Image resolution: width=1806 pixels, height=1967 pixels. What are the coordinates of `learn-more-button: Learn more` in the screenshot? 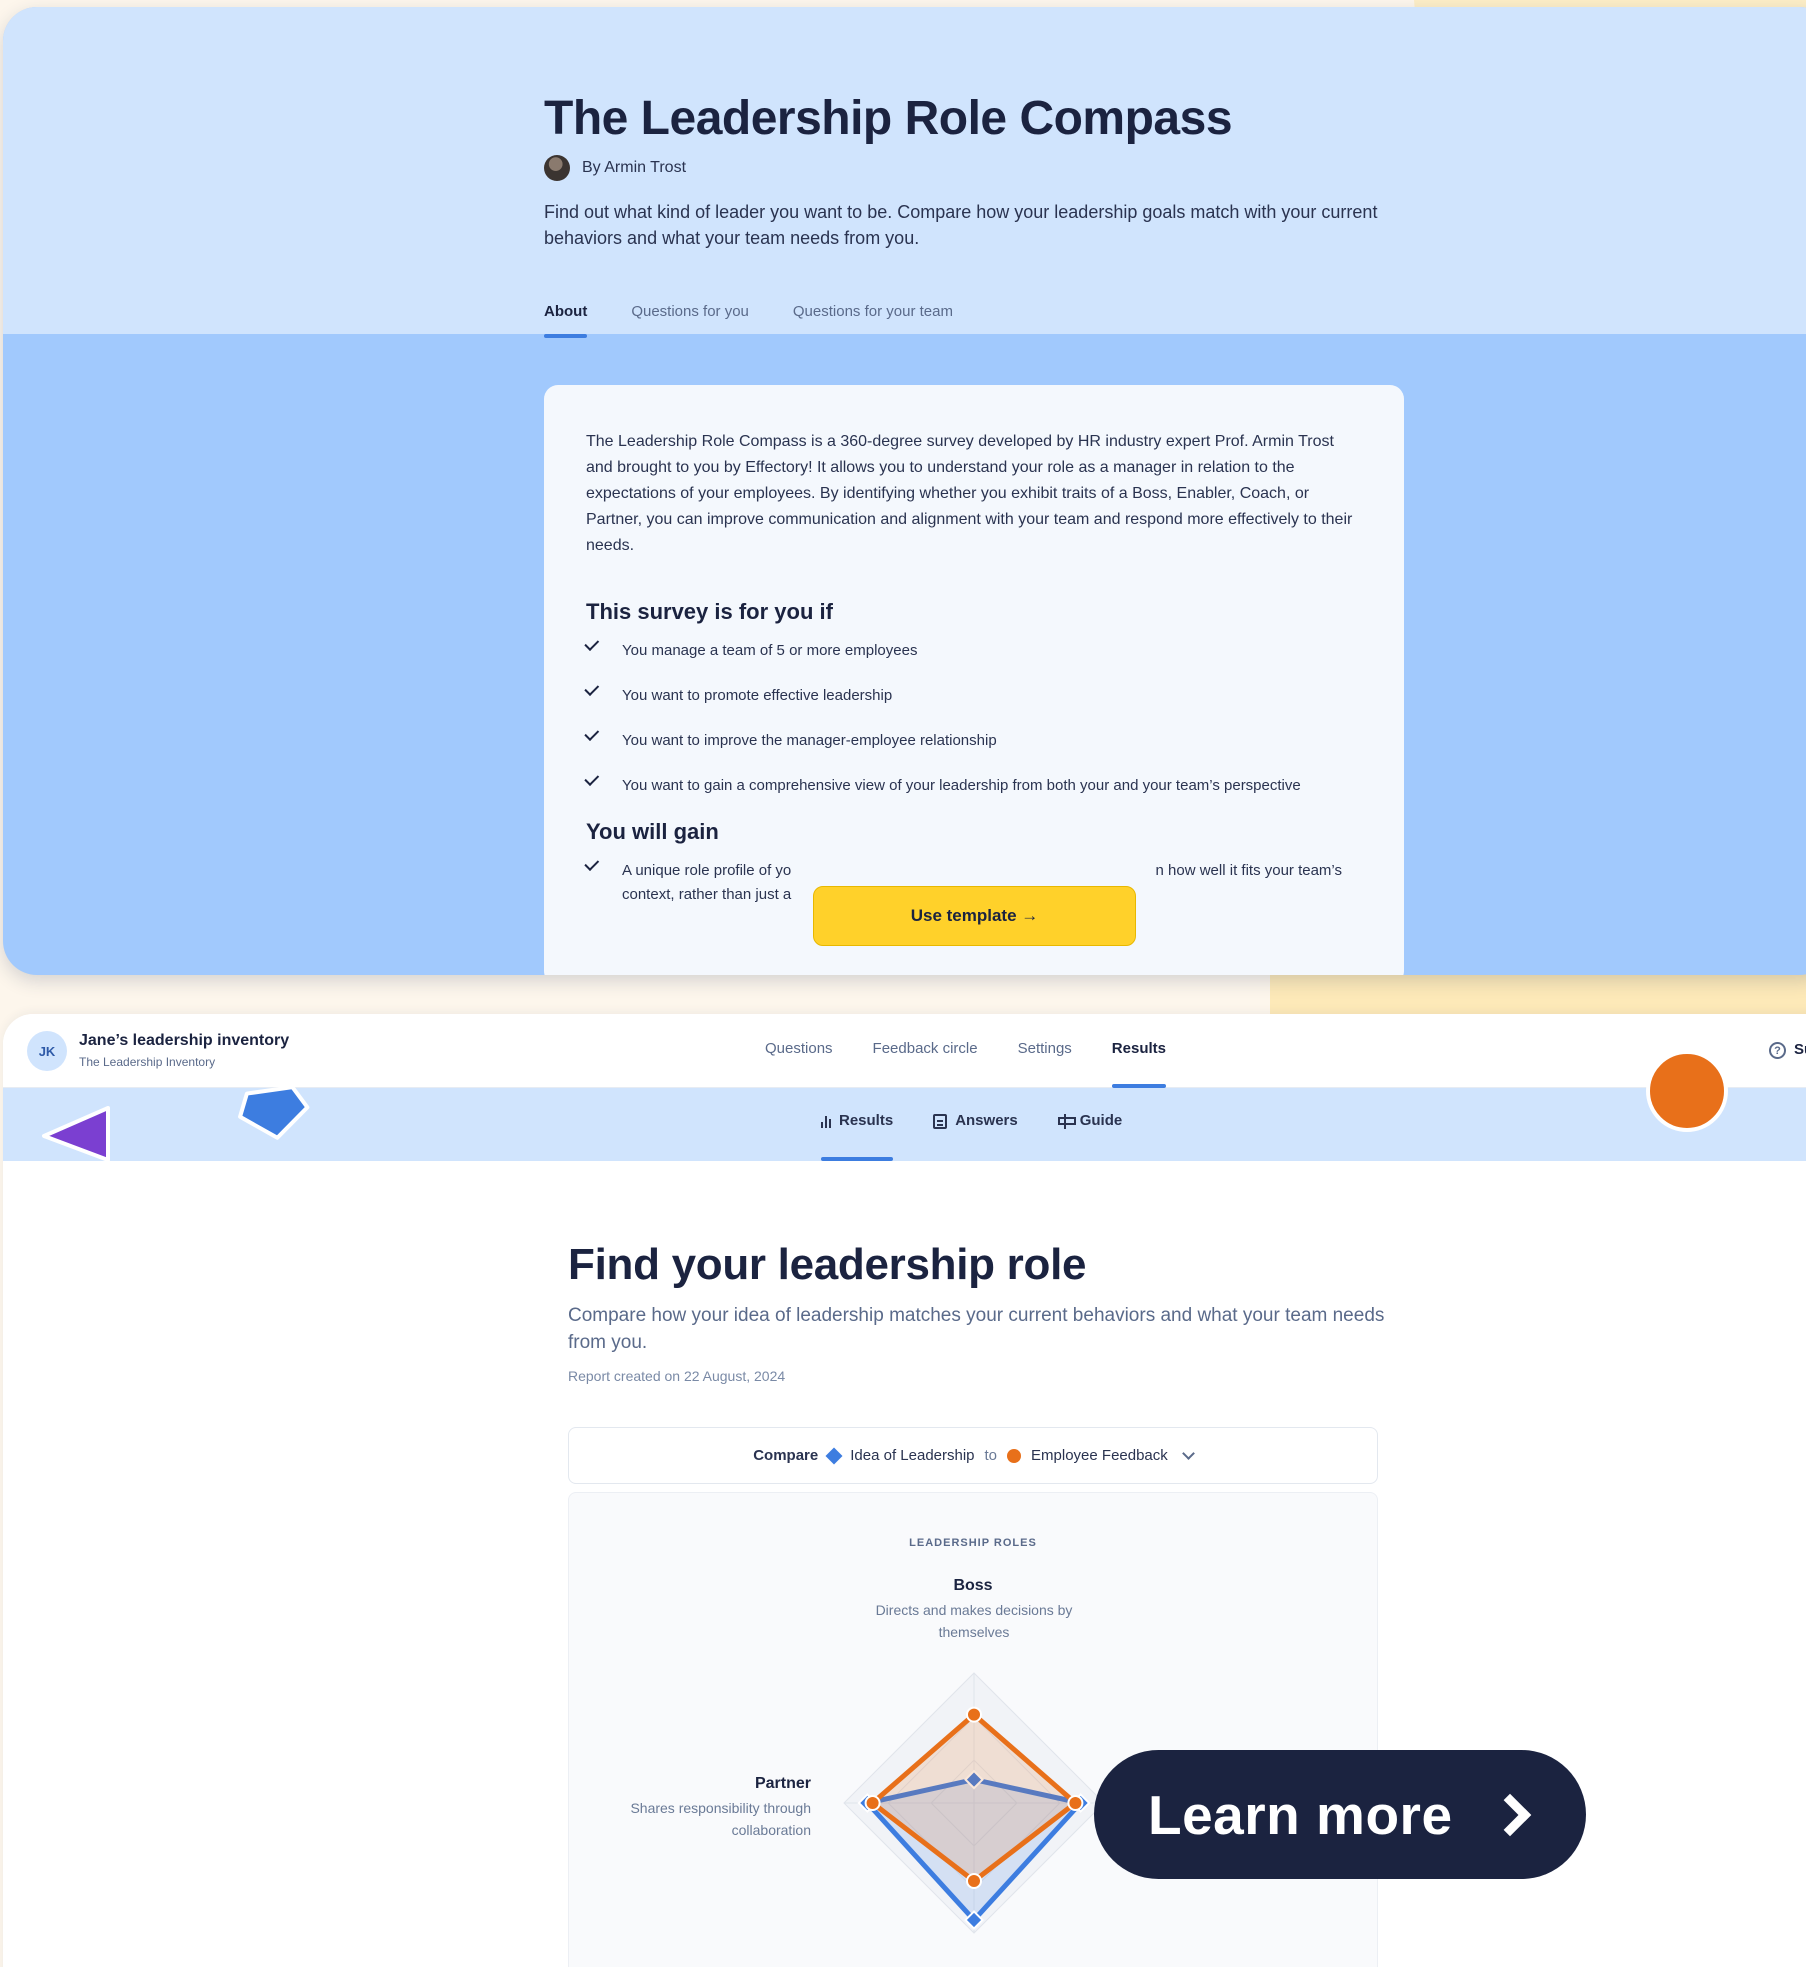 It's located at (1340, 1814).